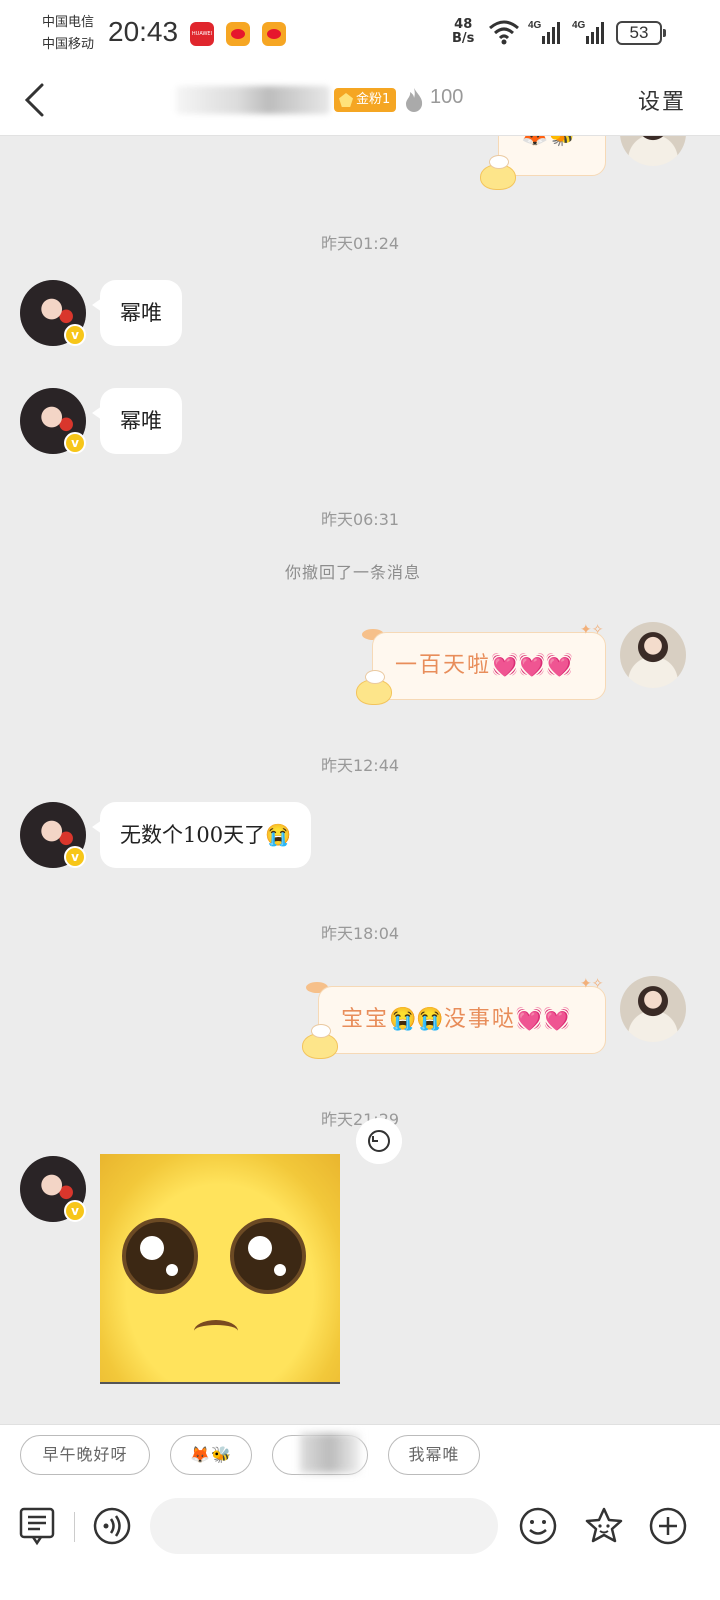 This screenshot has width=720, height=1600. I want to click on message-bubble-right: 宝宝😭😭没事哒💓💓, so click(462, 1020).